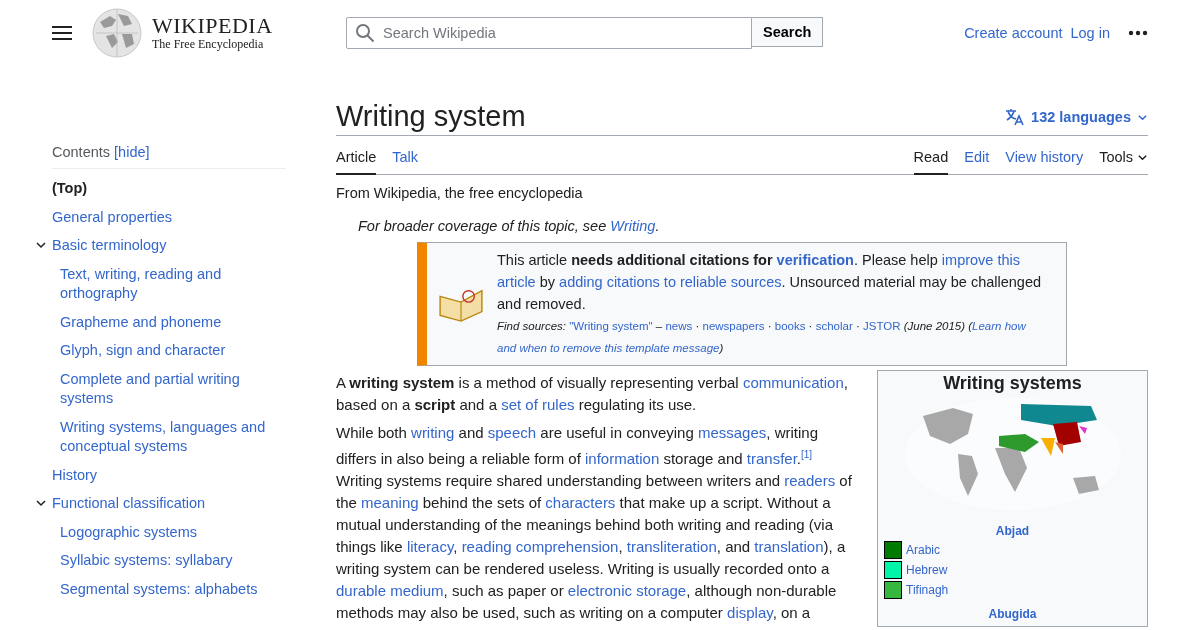 This screenshot has height=630, width=1200. What do you see at coordinates (927, 590) in the screenshot?
I see `legend-link: Tifinagh` at bounding box center [927, 590].